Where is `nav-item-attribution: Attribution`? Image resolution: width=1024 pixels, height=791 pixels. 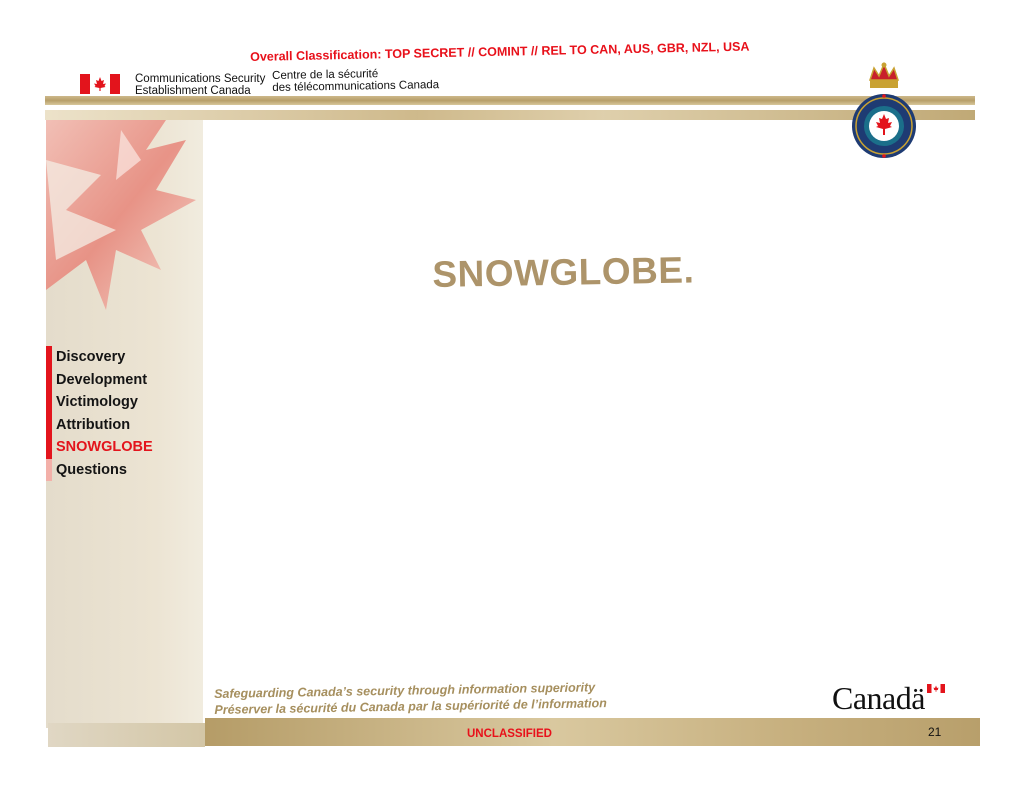 nav-item-attribution: Attribution is located at coordinates (124, 424).